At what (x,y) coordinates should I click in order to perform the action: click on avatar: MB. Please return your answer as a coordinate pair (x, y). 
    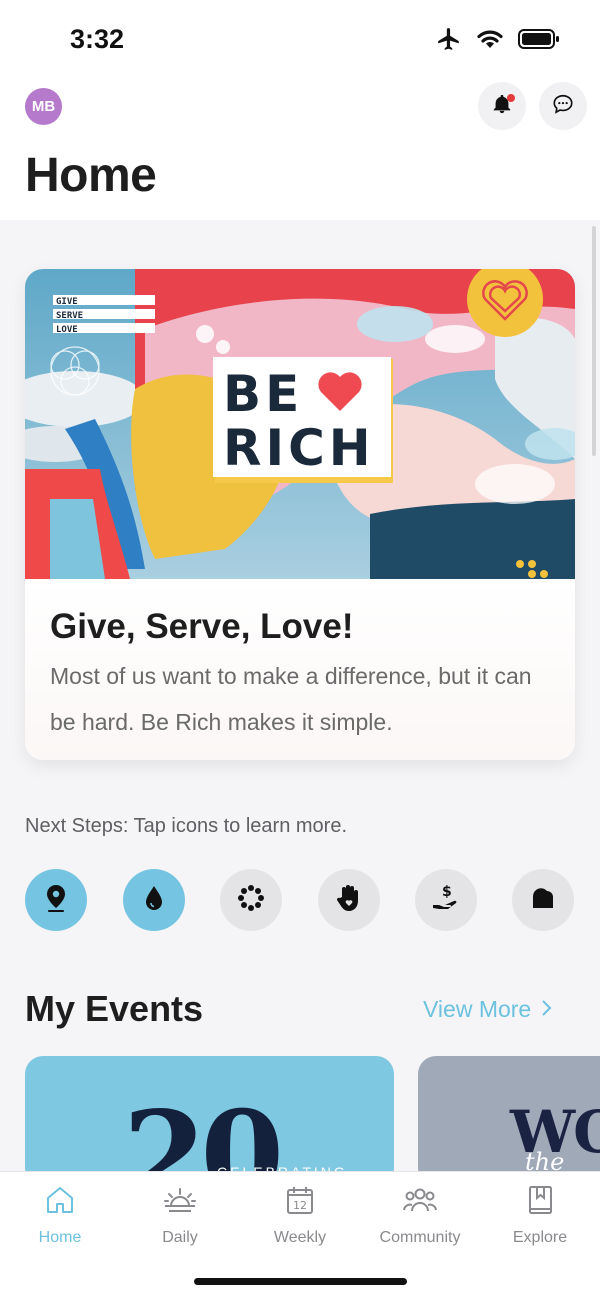
    Looking at the image, I should click on (43, 106).